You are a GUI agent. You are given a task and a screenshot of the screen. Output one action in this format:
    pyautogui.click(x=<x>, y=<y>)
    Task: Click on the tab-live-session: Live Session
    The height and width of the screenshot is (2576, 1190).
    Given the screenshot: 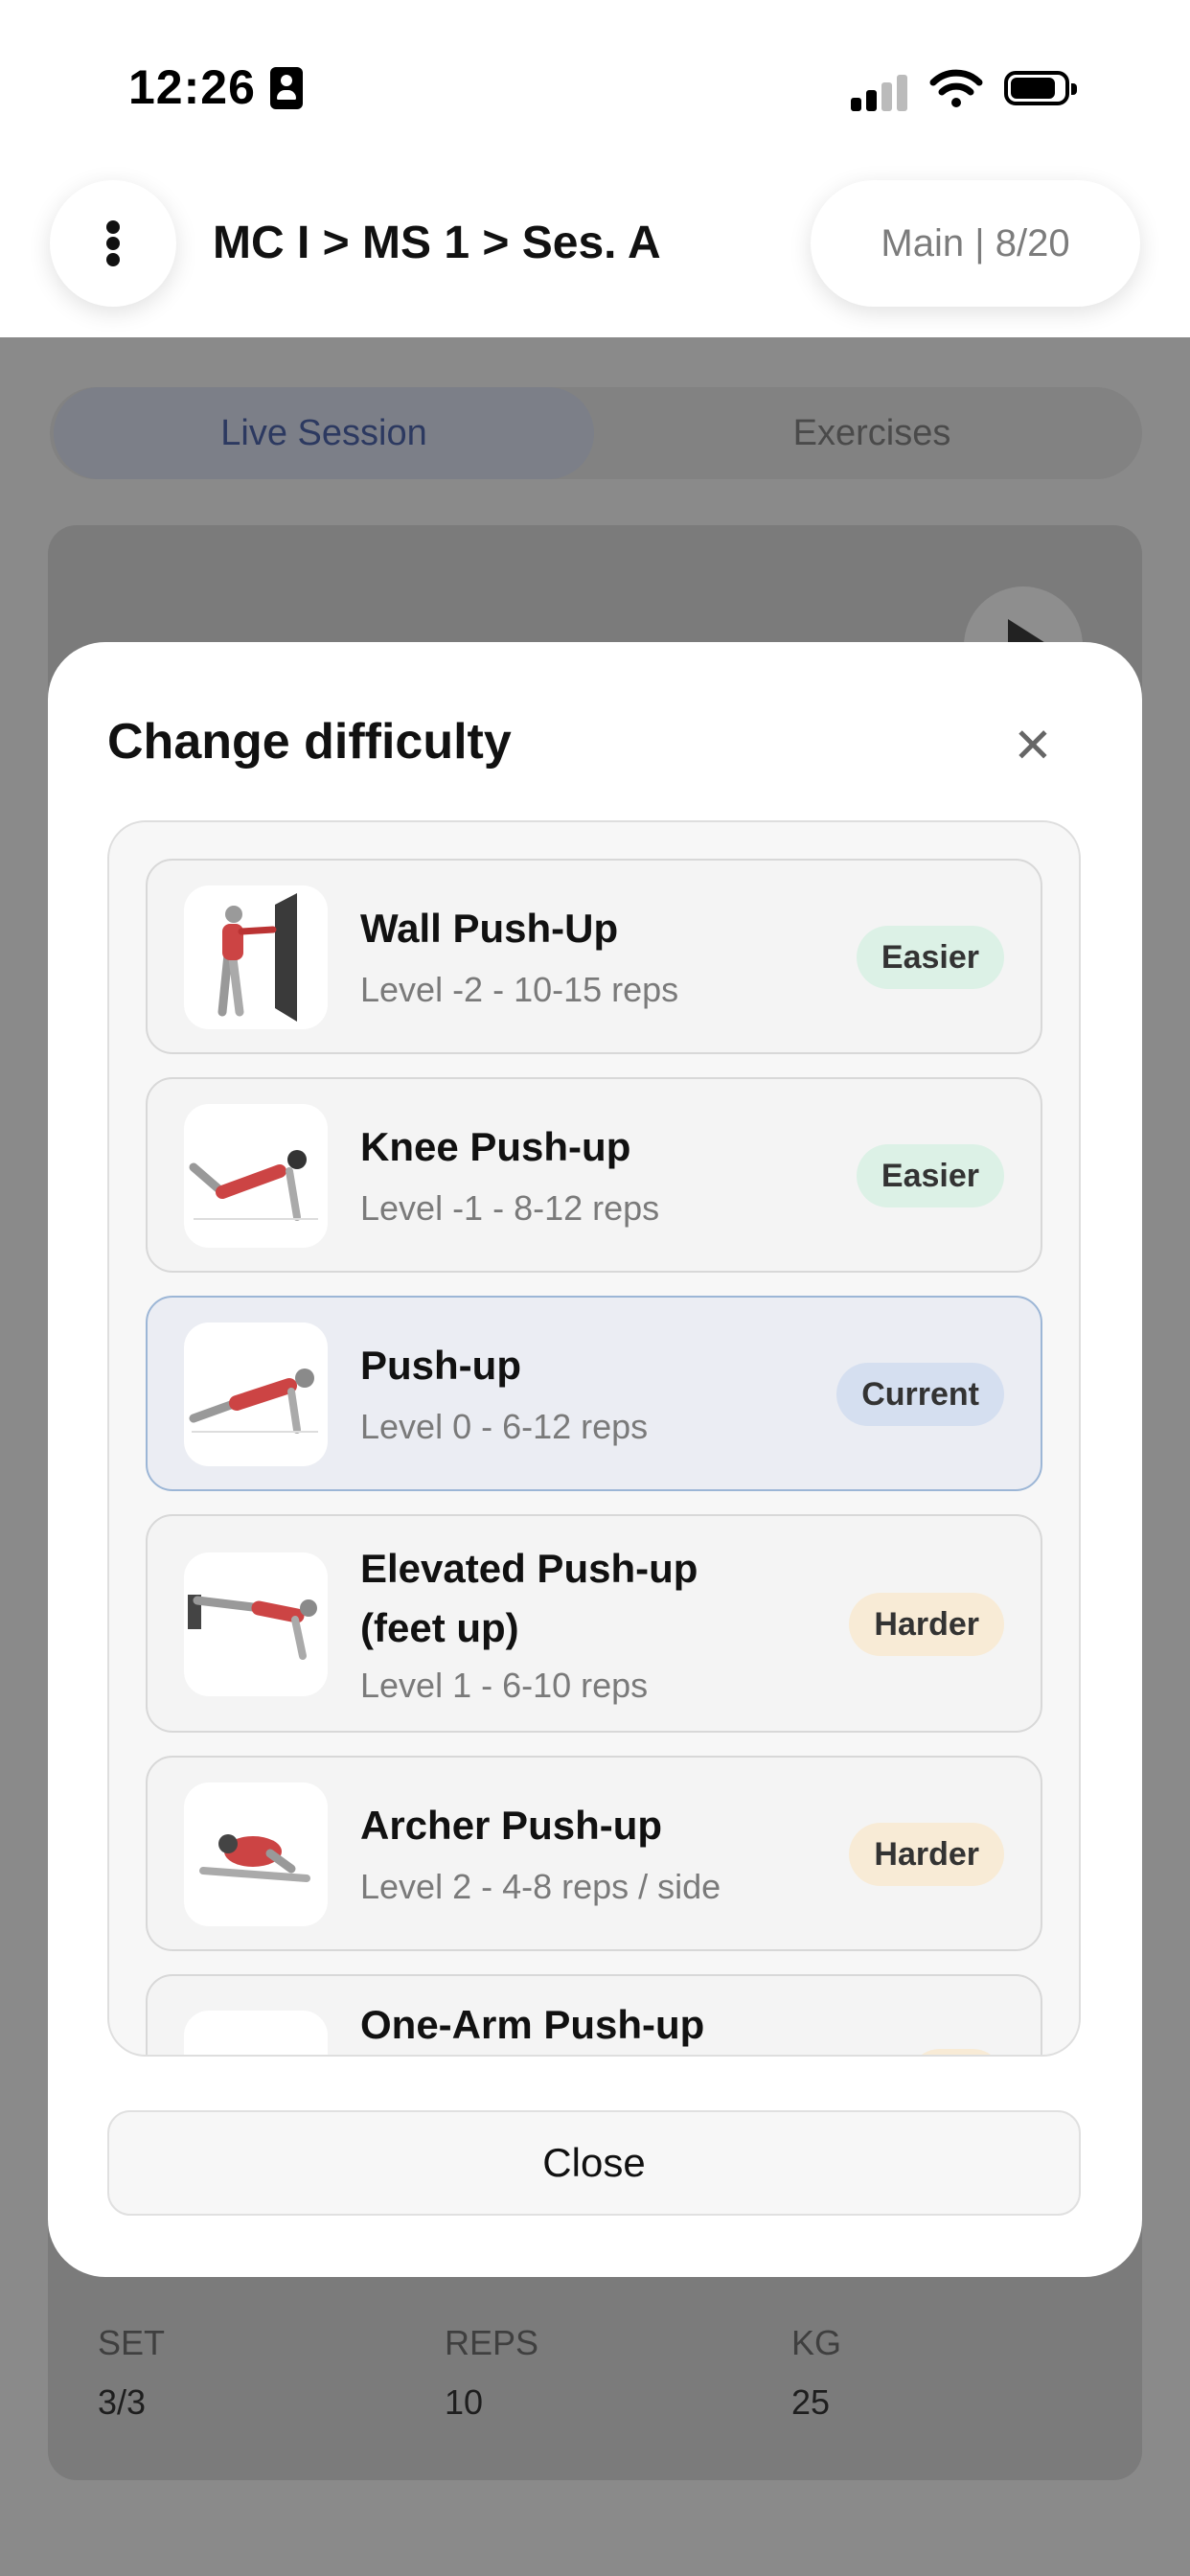 What is the action you would take?
    pyautogui.click(x=324, y=433)
    